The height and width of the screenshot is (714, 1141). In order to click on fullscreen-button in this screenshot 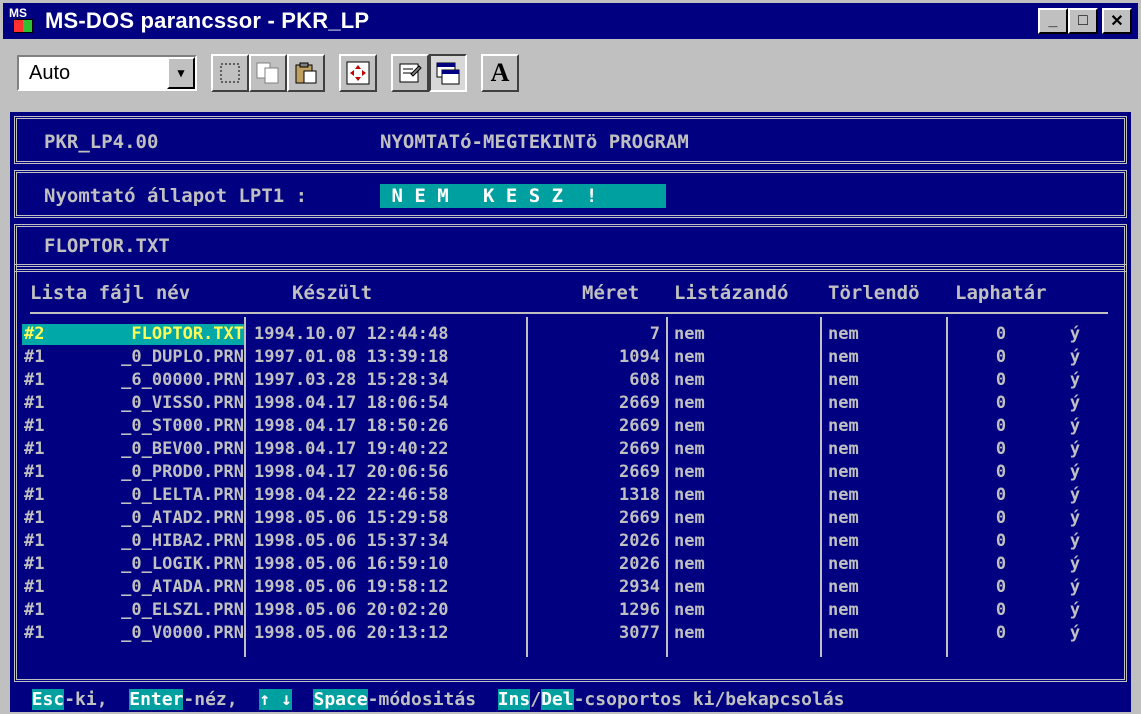, I will do `click(358, 73)`.